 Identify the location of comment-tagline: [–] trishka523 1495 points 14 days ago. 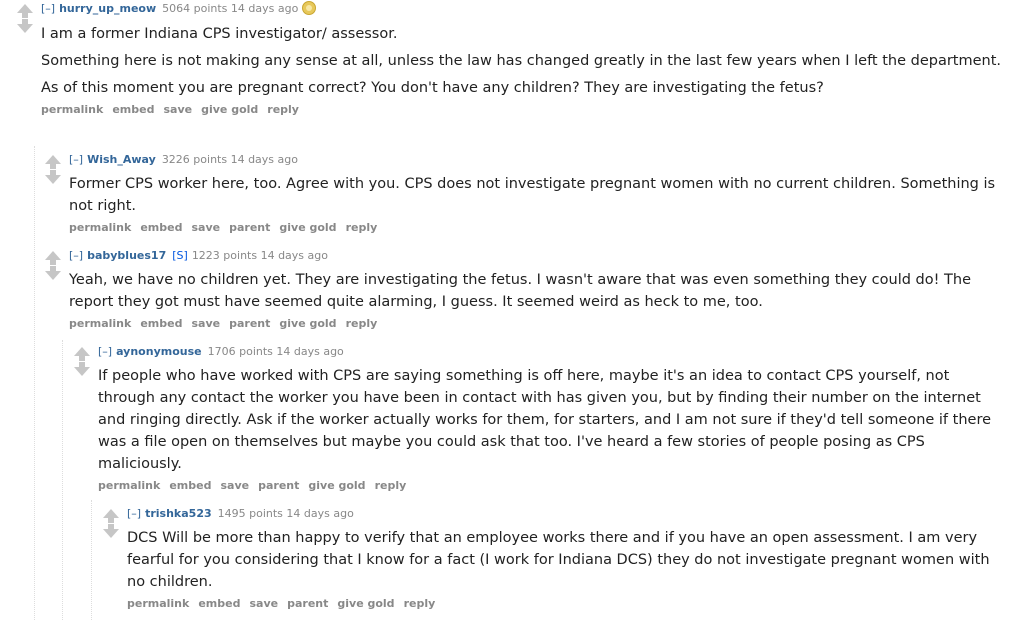
(564, 514).